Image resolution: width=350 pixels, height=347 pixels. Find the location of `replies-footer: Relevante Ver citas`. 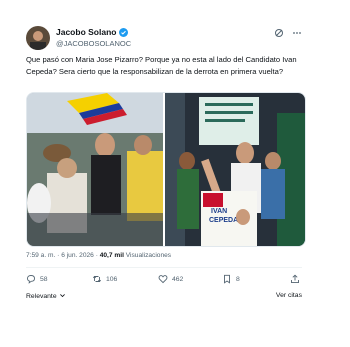

replies-footer: Relevante Ver citas is located at coordinates (164, 298).